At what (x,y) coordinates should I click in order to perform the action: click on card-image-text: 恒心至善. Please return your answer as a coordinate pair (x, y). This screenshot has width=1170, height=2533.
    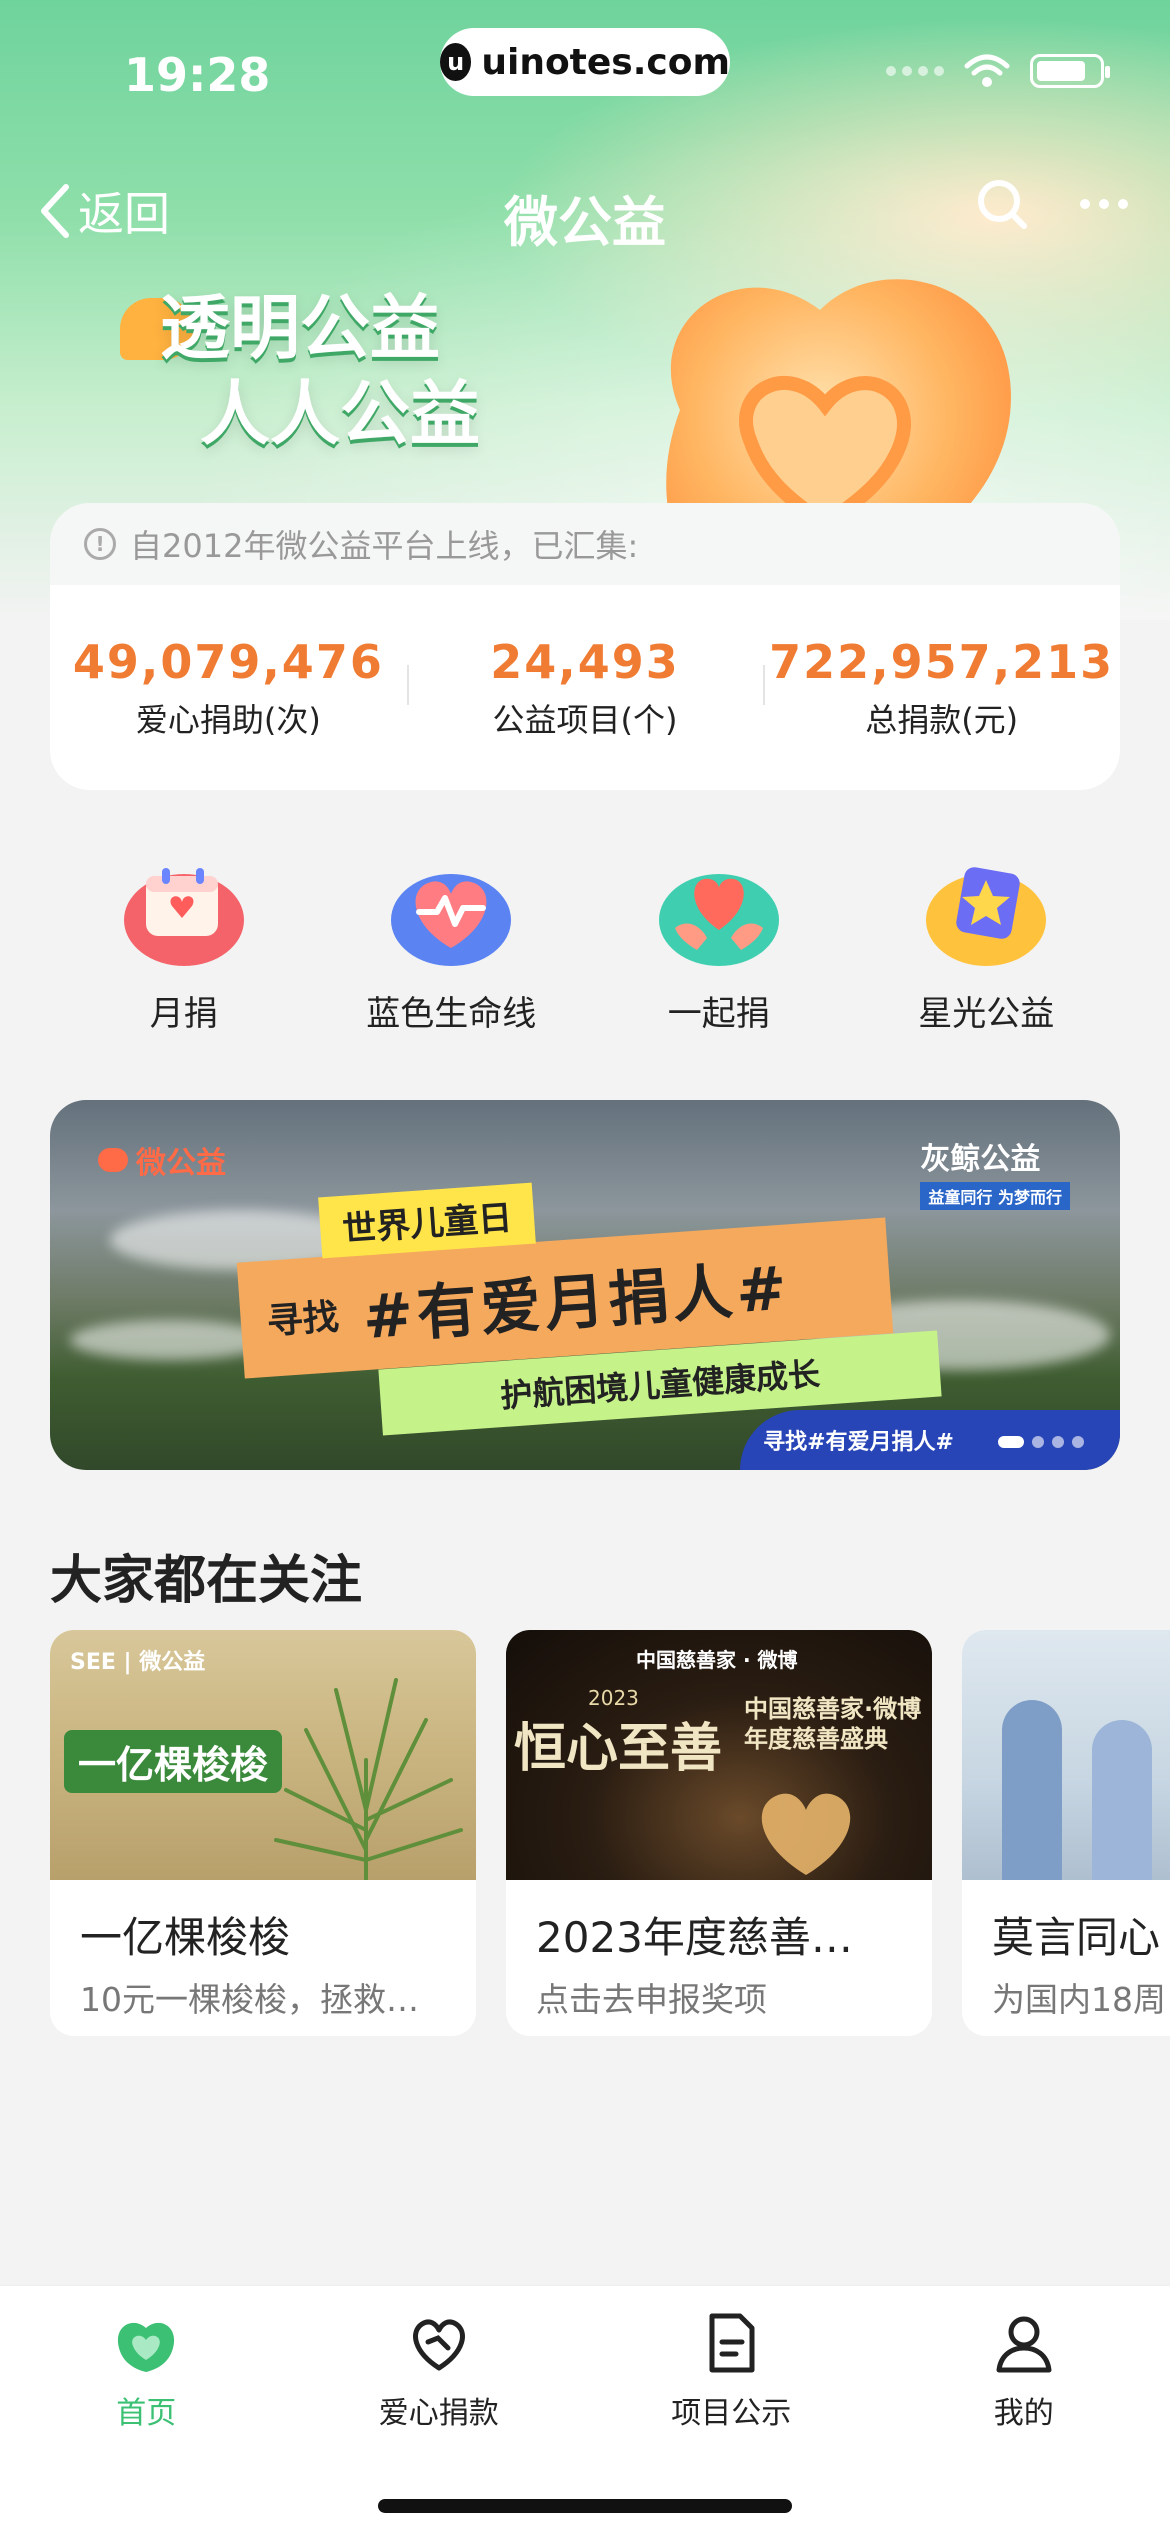
    Looking at the image, I should click on (618, 1743).